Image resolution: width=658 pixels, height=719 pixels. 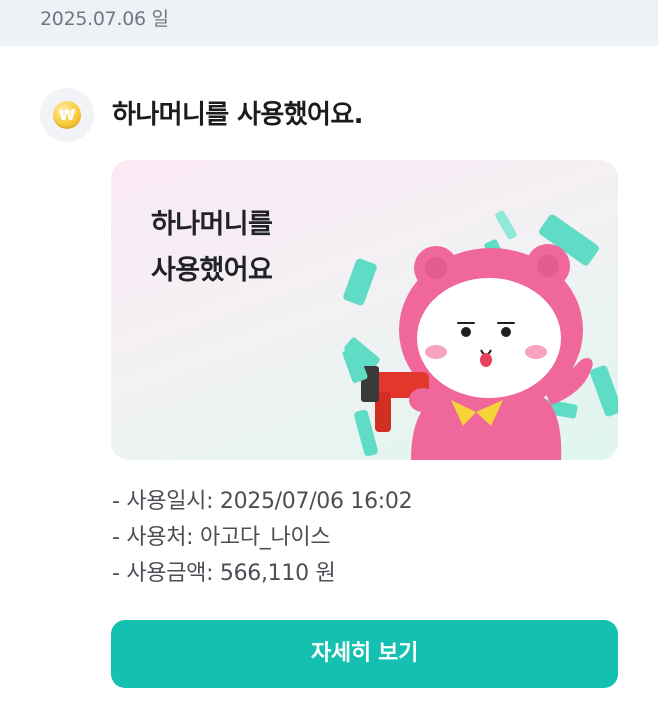 I want to click on usage-merchant: - 사용처: 아고다_나이스, so click(x=221, y=537).